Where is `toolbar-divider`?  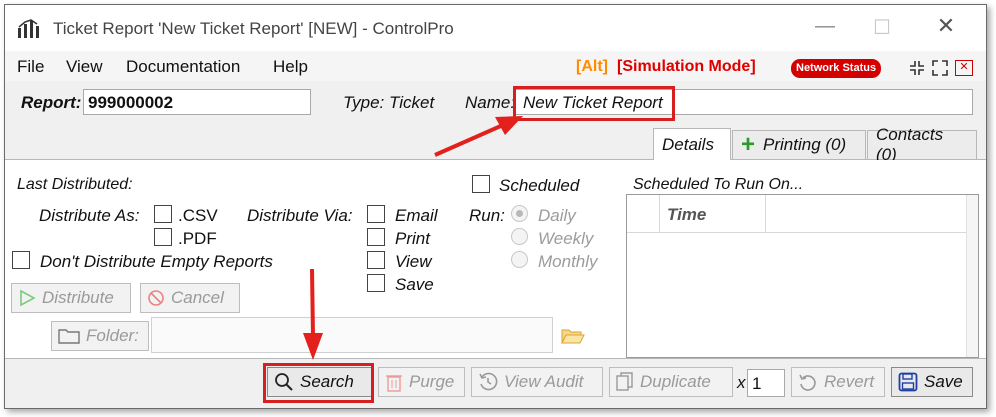 toolbar-divider is located at coordinates (495, 358).